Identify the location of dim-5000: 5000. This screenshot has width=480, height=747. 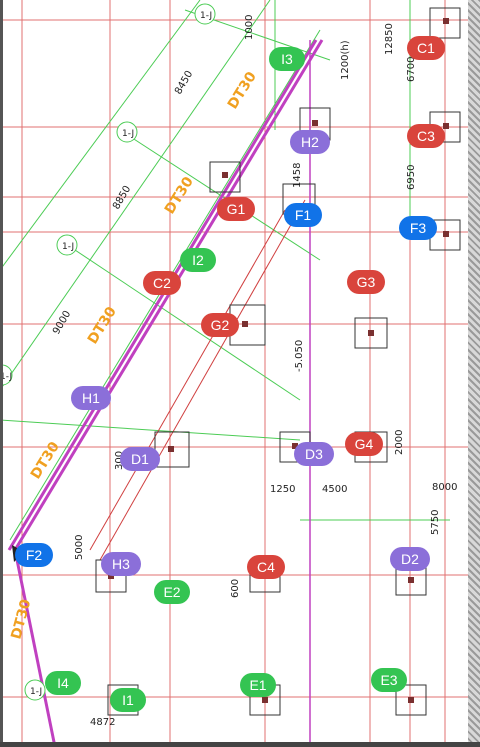
(79, 547).